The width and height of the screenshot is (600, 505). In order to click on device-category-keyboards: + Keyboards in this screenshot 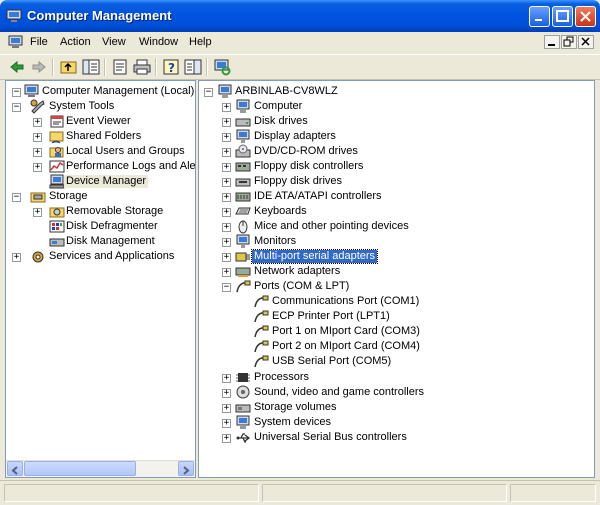, I will do `click(394, 211)`.